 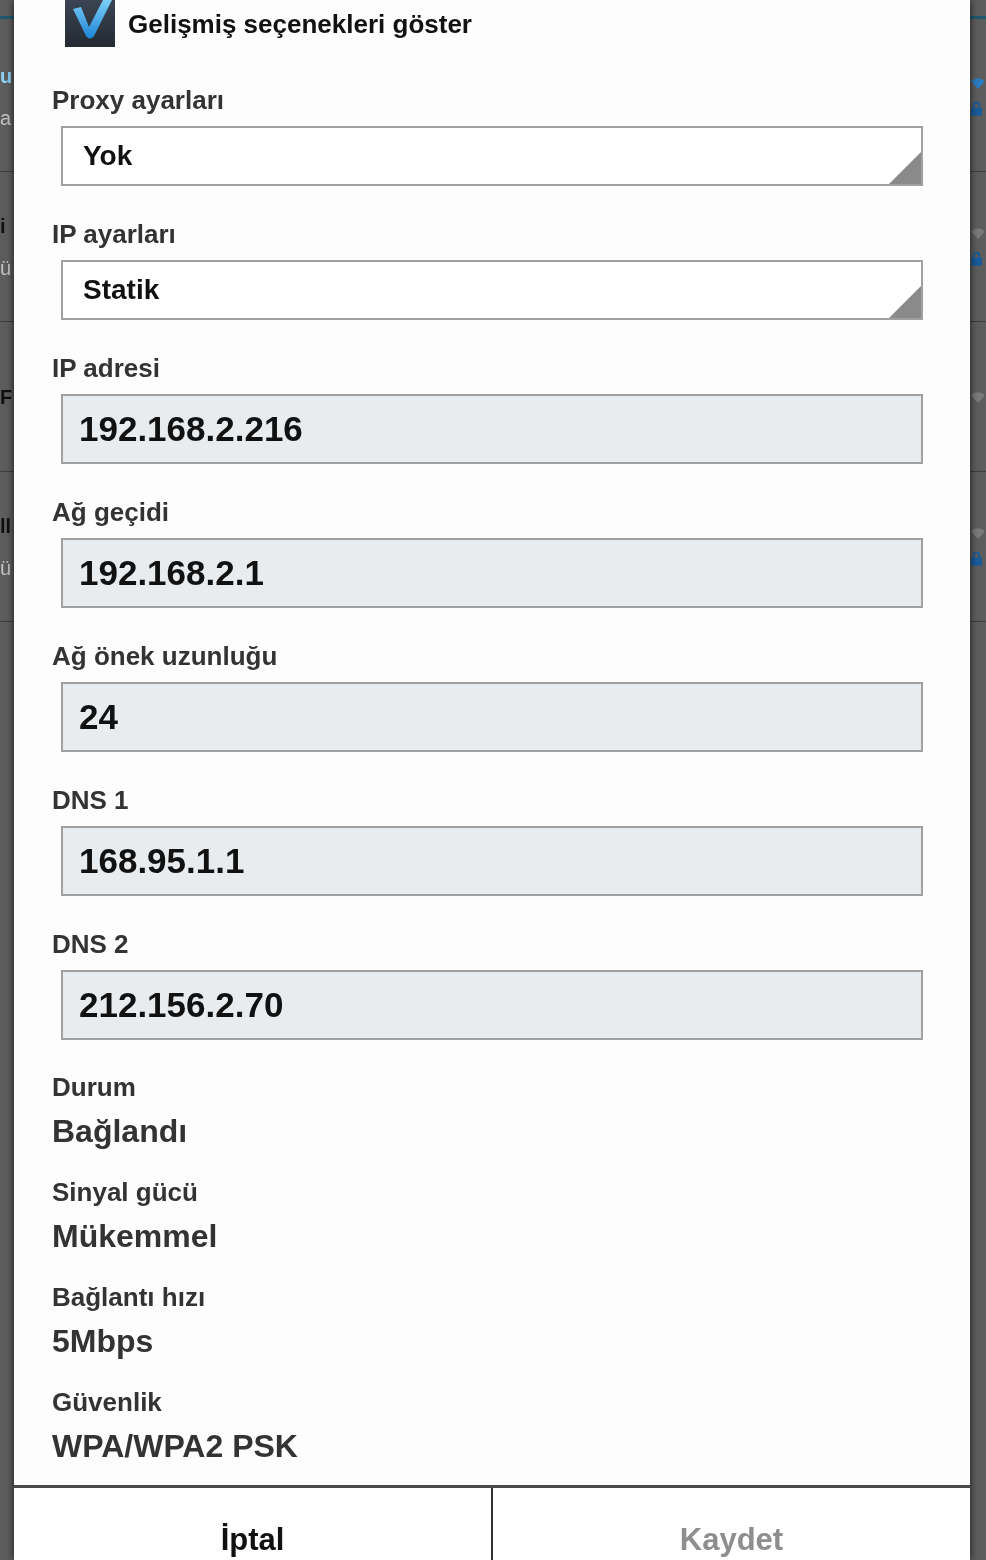 What do you see at coordinates (90, 23) in the screenshot?
I see `checkbox` at bounding box center [90, 23].